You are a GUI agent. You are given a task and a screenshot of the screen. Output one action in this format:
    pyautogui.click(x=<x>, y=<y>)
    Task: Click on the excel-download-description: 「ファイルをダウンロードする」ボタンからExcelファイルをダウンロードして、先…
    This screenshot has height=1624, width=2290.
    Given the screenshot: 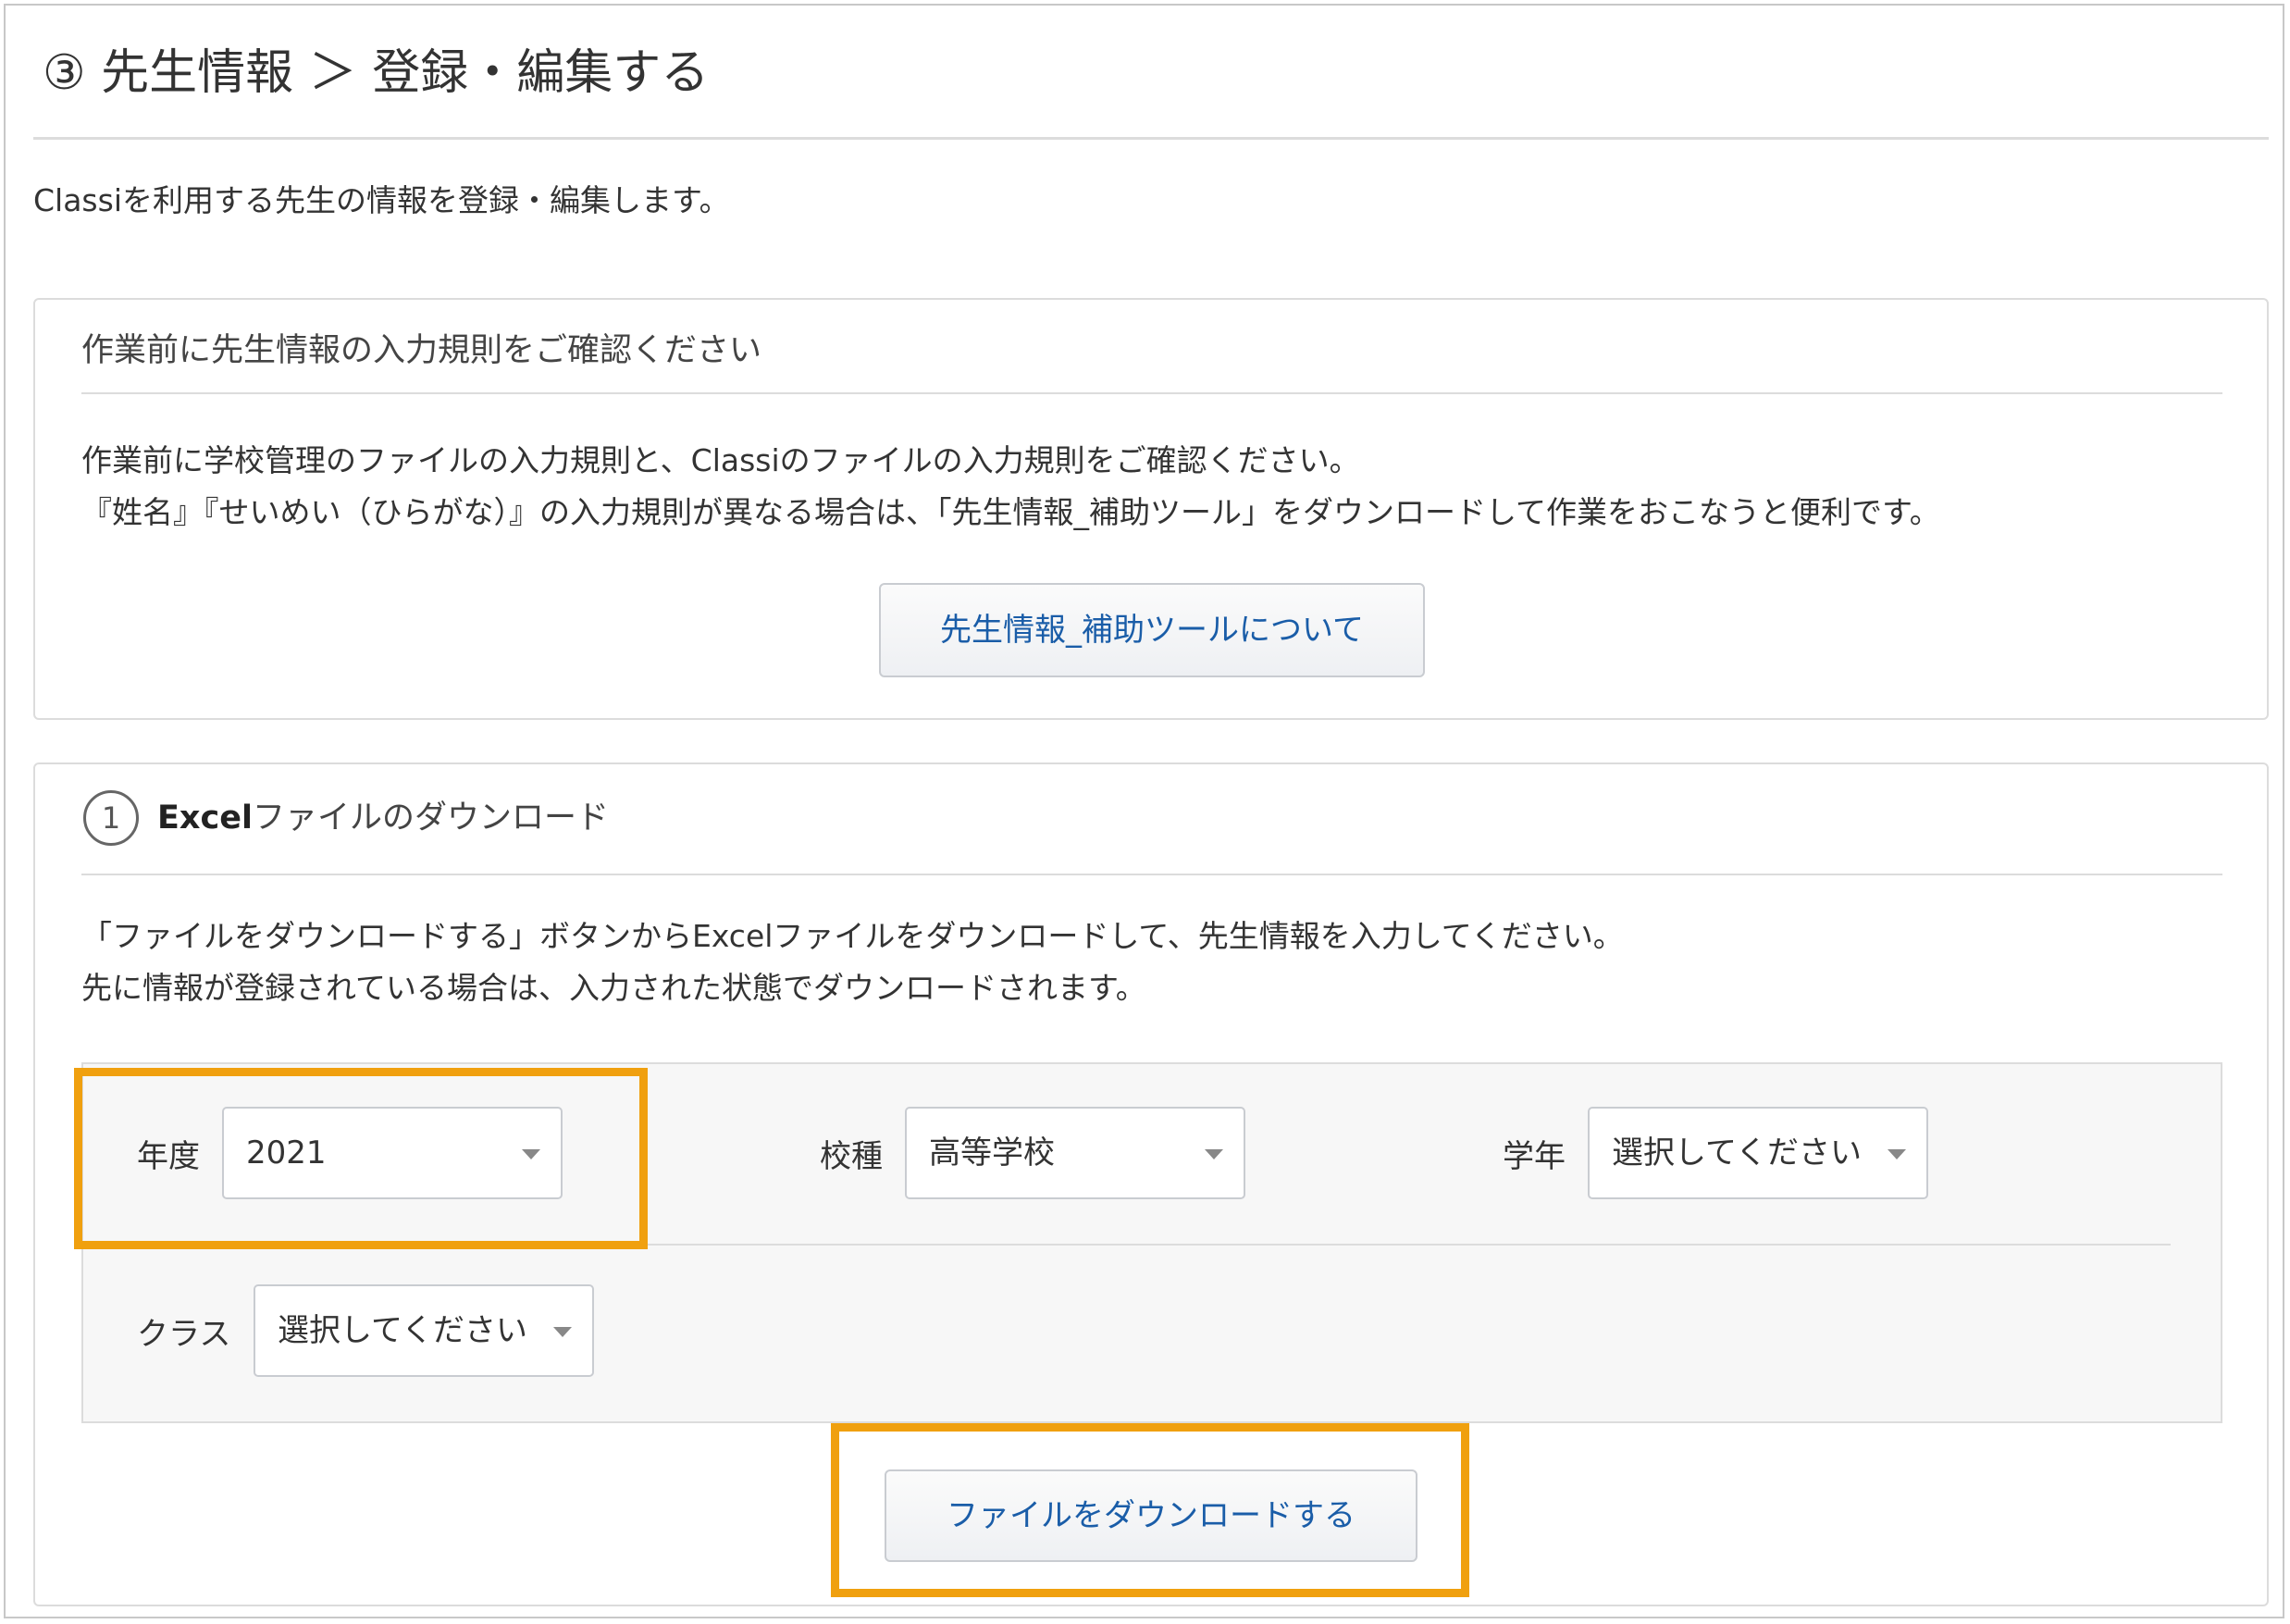 What is the action you would take?
    pyautogui.click(x=852, y=962)
    